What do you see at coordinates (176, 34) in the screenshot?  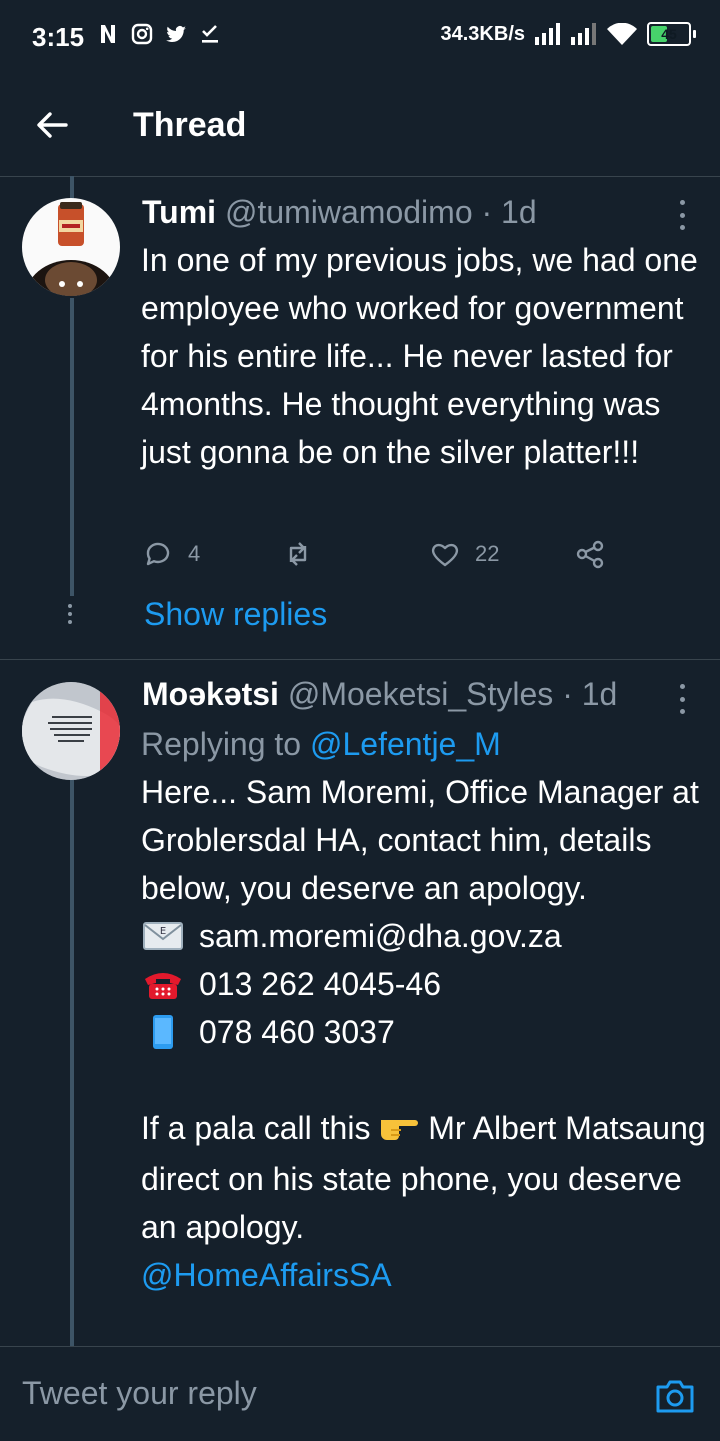 I see `twitter-icon` at bounding box center [176, 34].